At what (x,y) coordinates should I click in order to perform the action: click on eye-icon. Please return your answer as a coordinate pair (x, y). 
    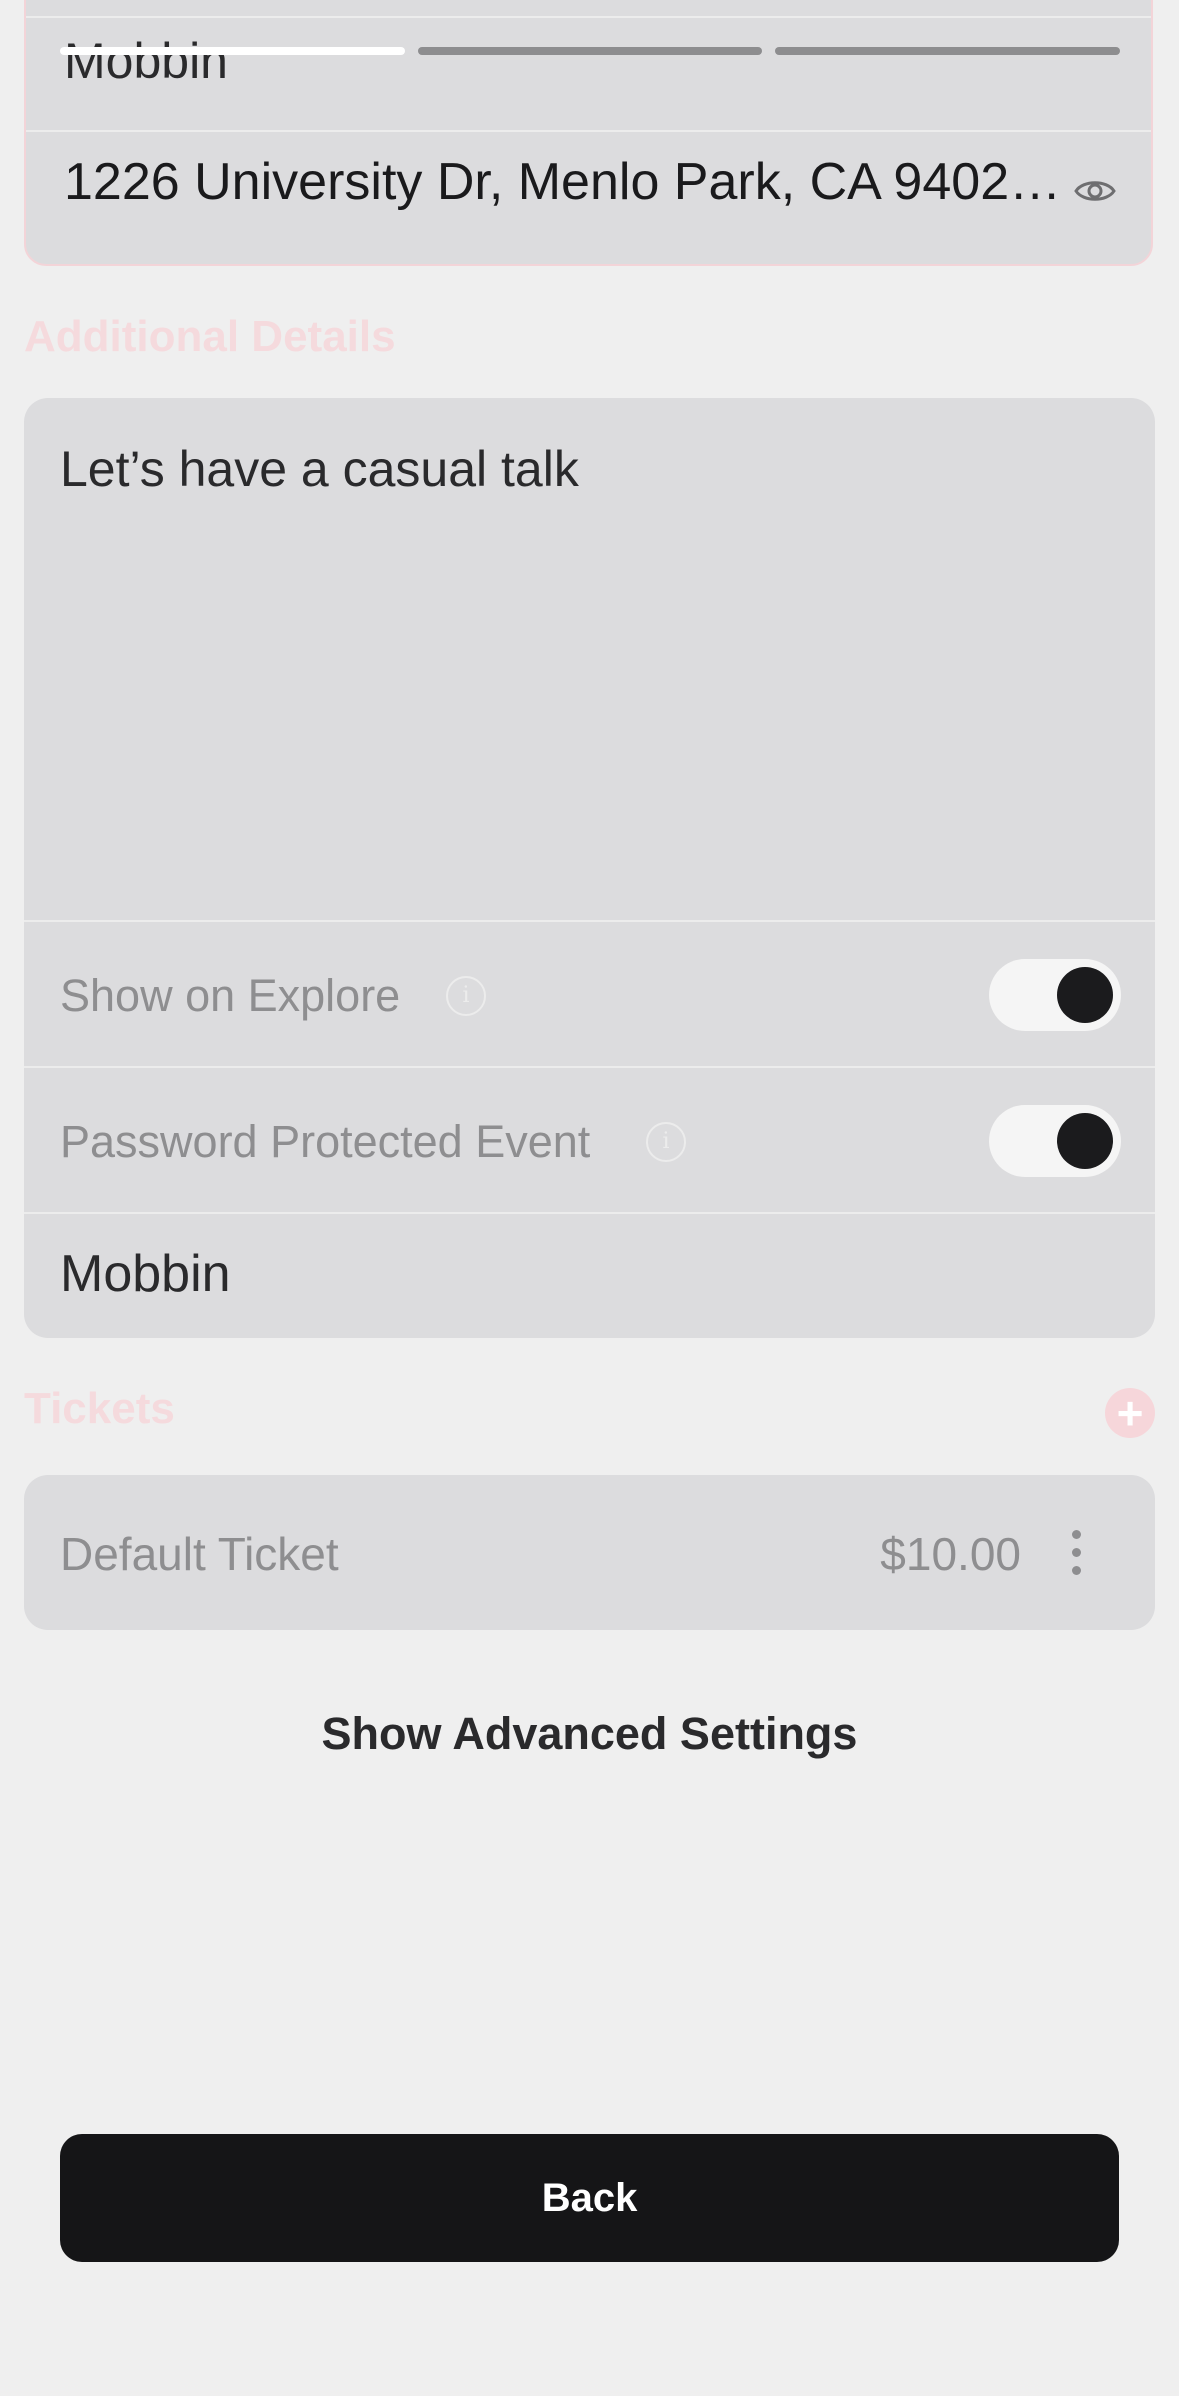
    Looking at the image, I should click on (1095, 191).